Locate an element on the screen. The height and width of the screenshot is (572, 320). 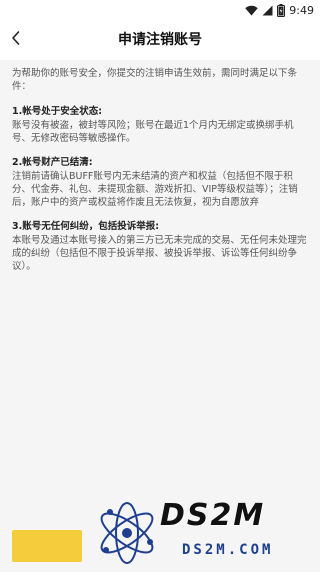
back-button is located at coordinates (16, 40).